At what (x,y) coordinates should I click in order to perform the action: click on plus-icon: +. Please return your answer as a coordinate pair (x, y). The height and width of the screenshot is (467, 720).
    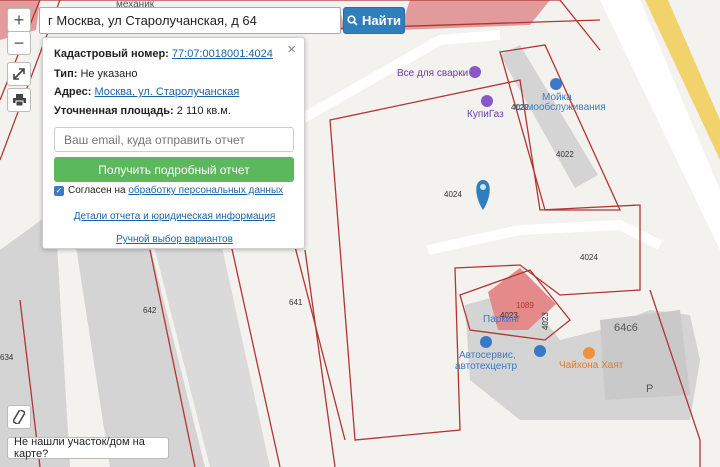
    Looking at the image, I should click on (19, 19).